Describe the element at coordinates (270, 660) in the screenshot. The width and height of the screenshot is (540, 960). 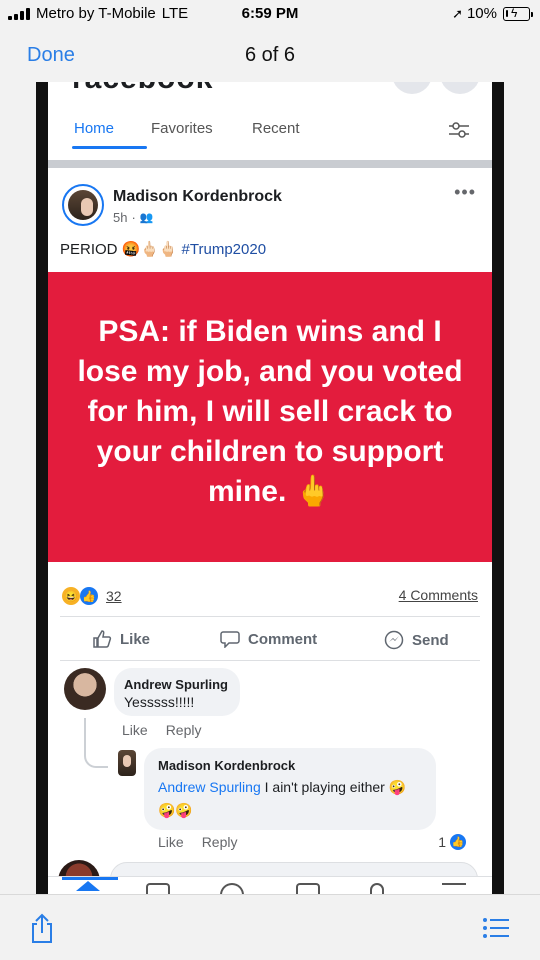
I see `actions-divider-bottom` at that location.